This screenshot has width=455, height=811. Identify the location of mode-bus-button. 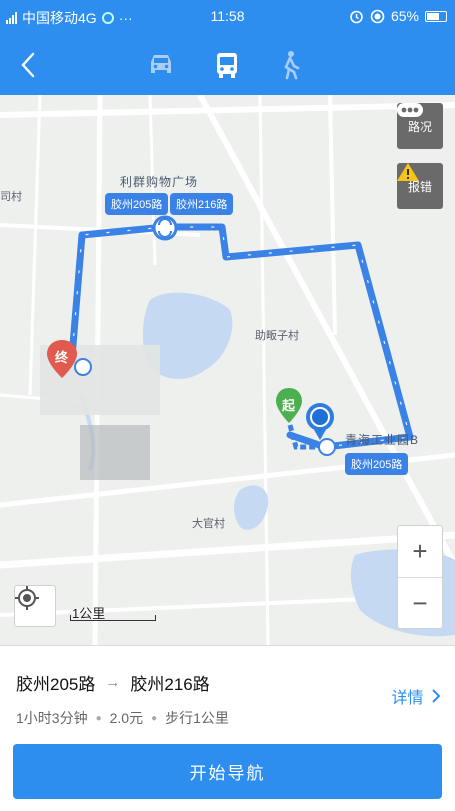
(227, 65).